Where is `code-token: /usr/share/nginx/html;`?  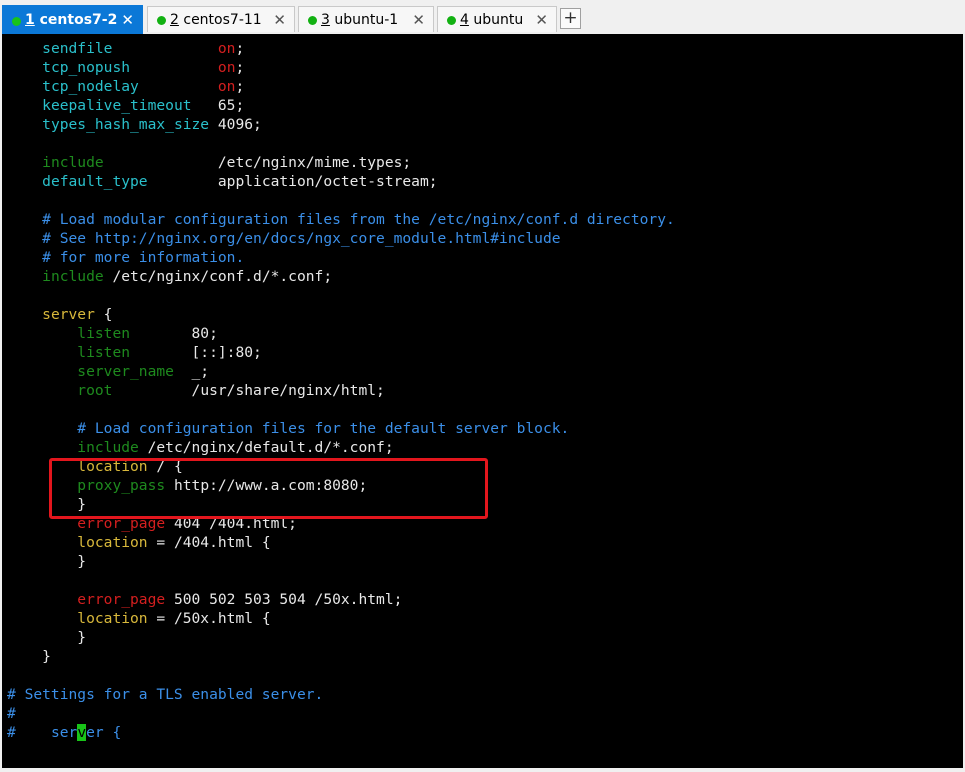 code-token: /usr/share/nginx/html; is located at coordinates (248, 390).